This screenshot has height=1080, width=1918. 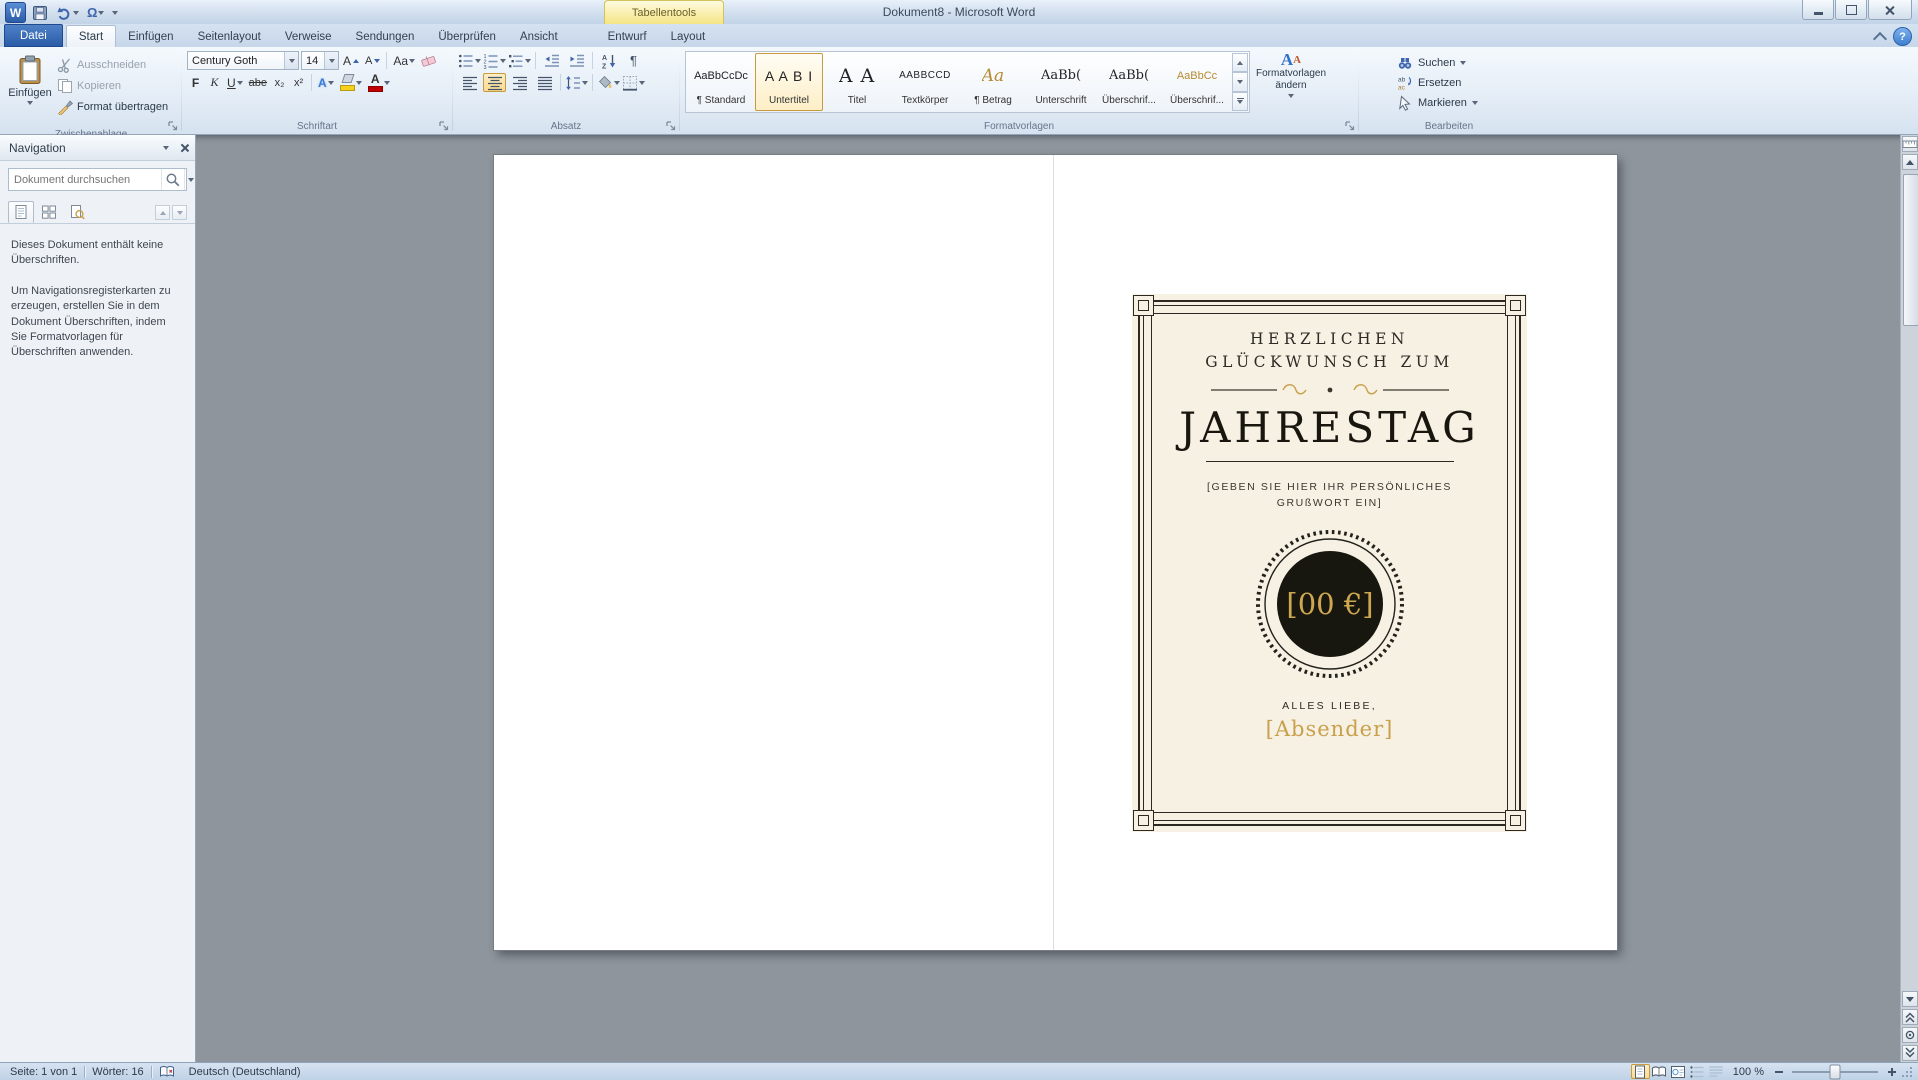 What do you see at coordinates (993, 82) in the screenshot?
I see `style-betrag: Aa ¶ Betrag` at bounding box center [993, 82].